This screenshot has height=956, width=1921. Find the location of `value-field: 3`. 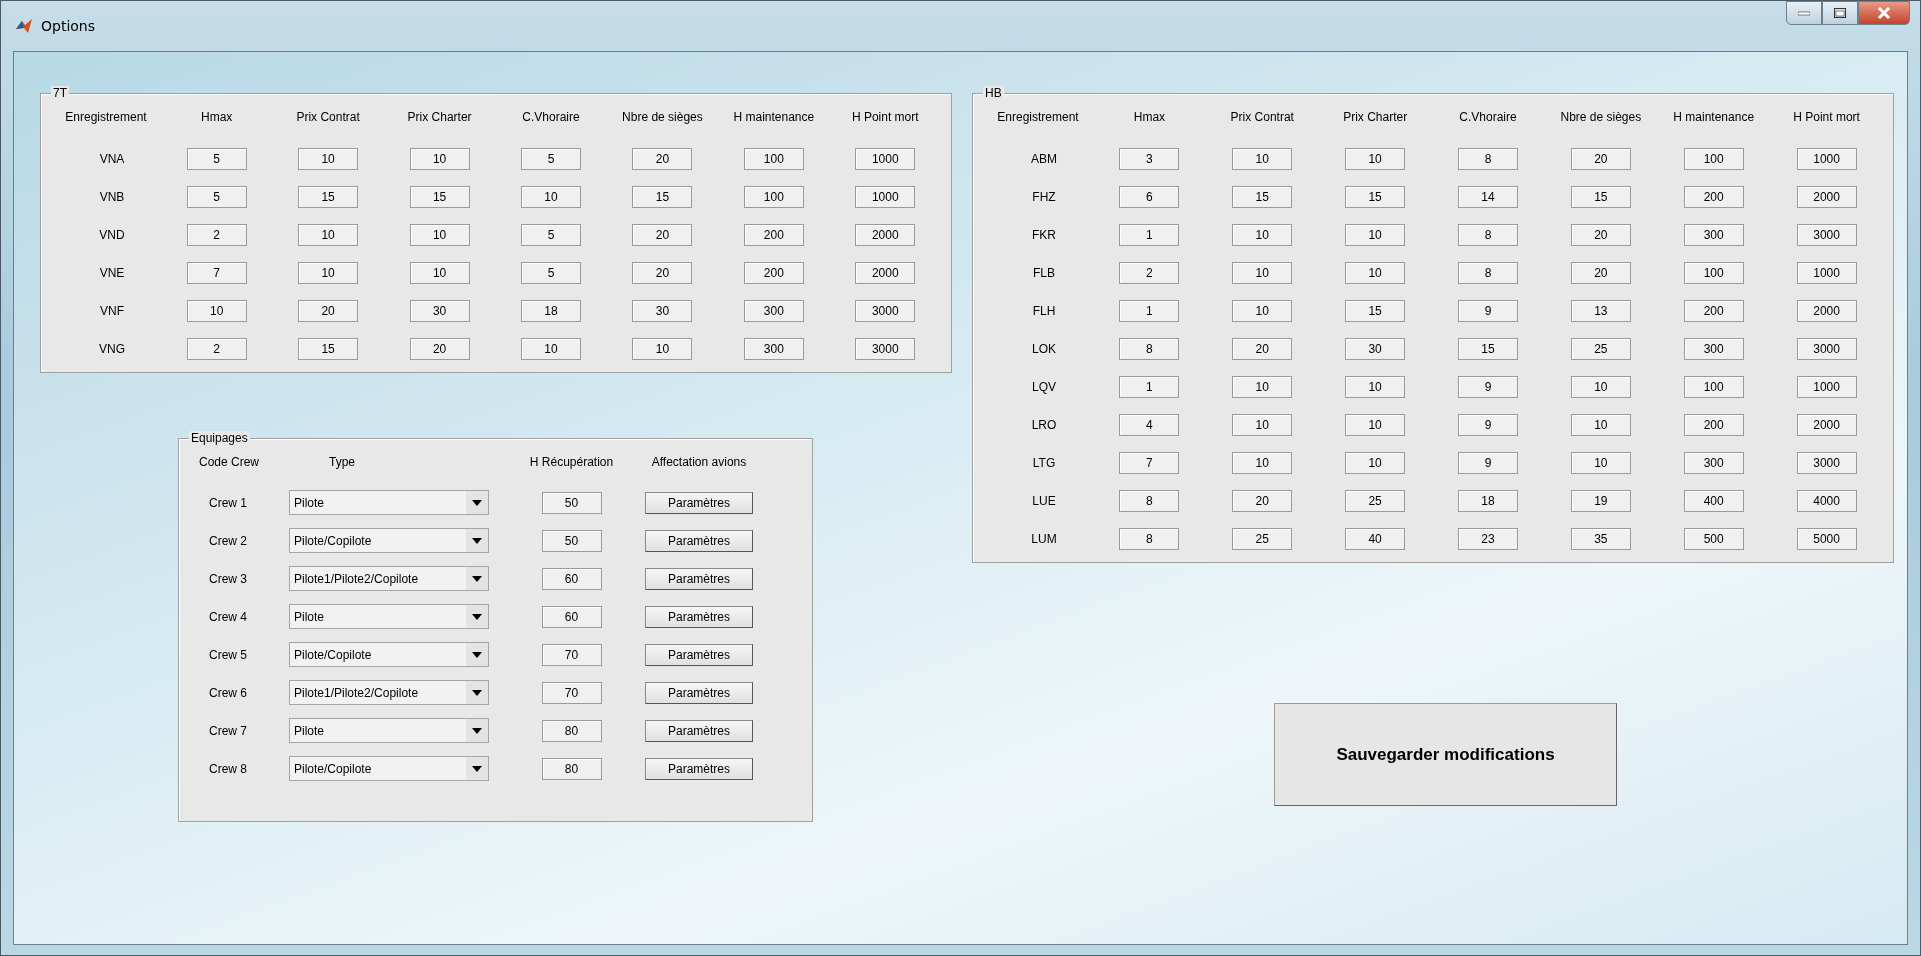

value-field: 3 is located at coordinates (1149, 159).